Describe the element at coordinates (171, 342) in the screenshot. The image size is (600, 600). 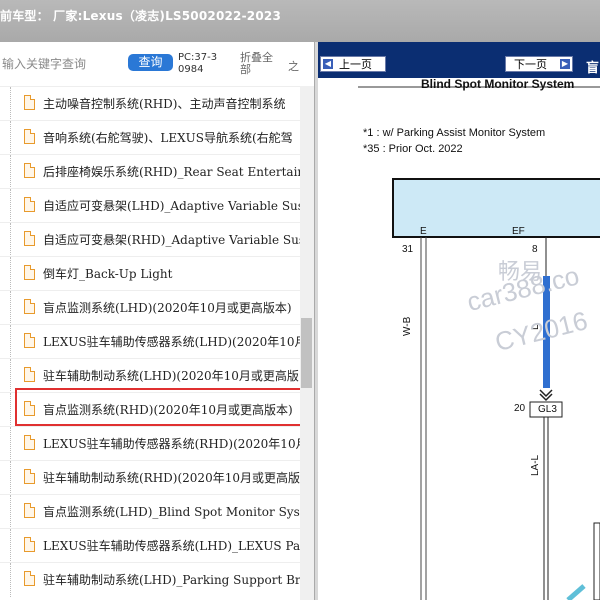
I see `tree-item-label: LEXUS驻车辅助传感器系统(LHD)(2020年10月` at that location.